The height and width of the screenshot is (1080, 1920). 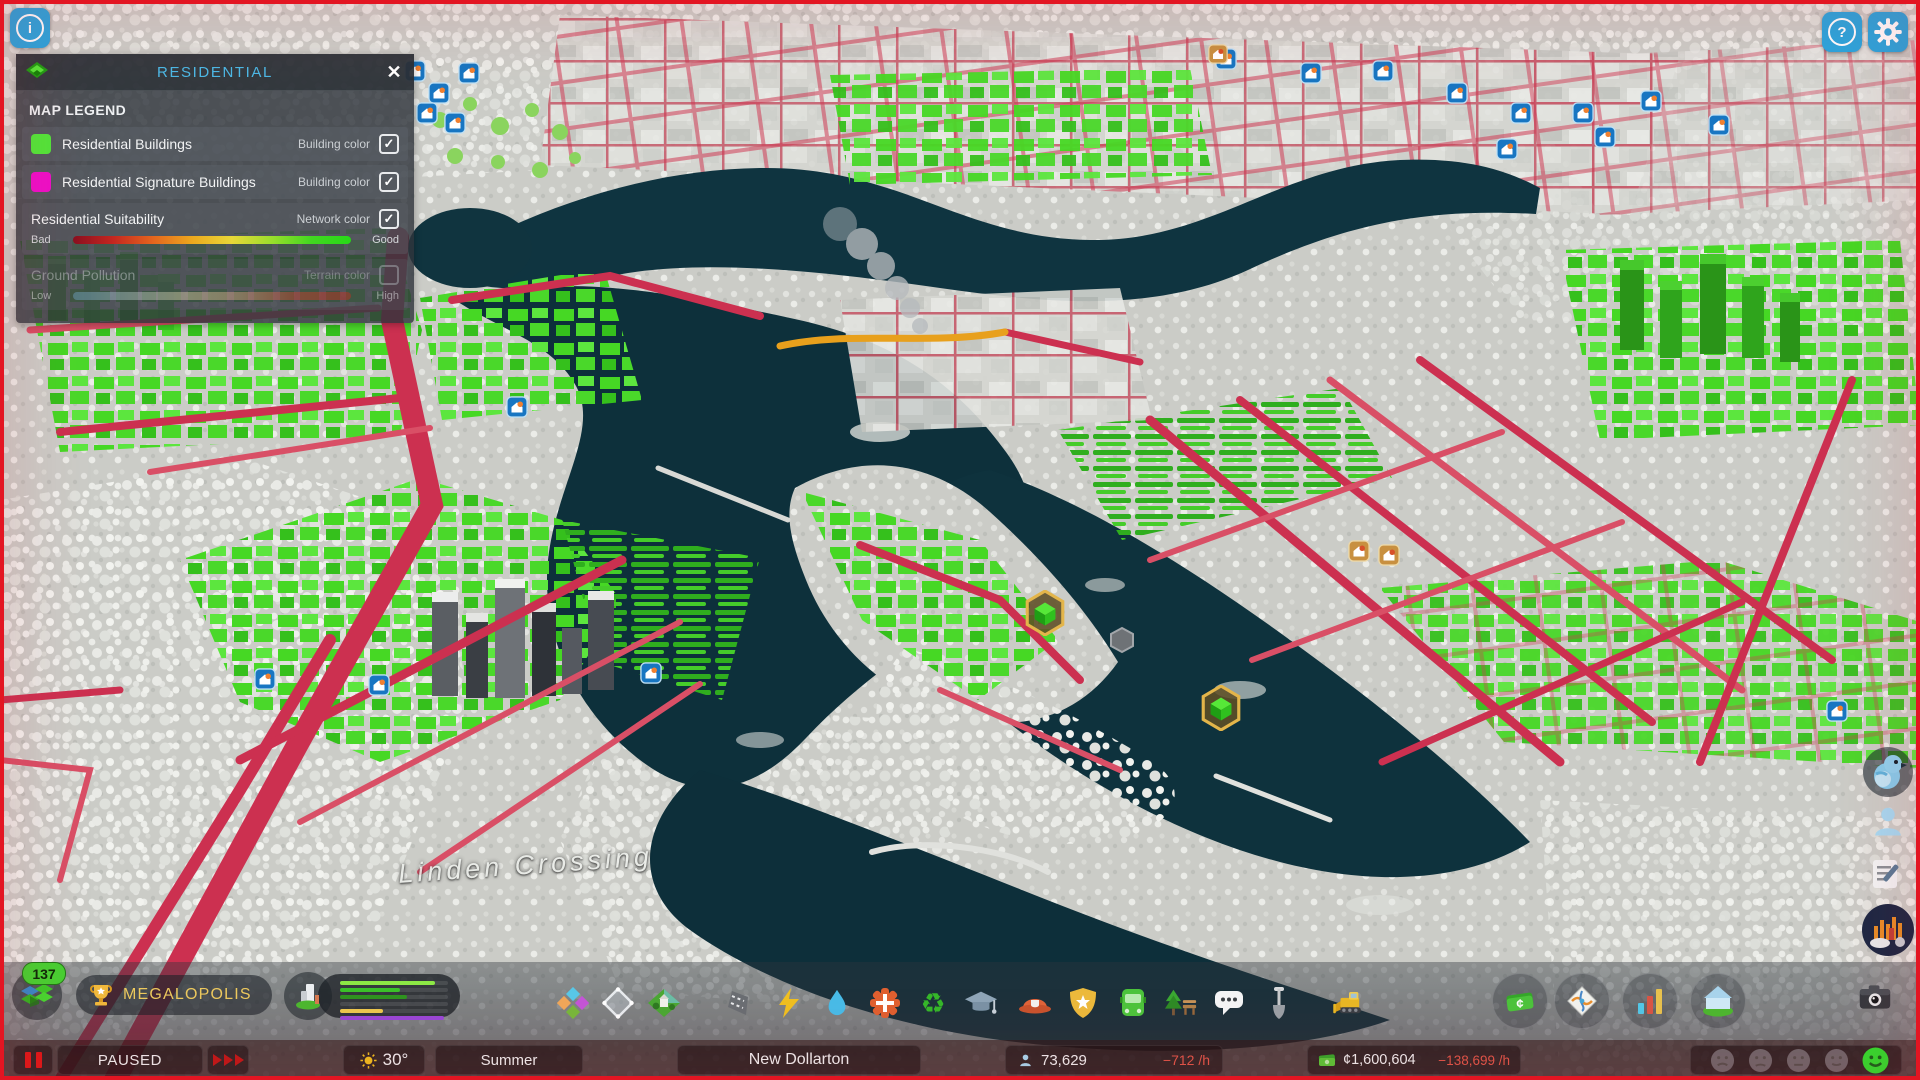 I want to click on recycle-icon: ♻, so click(x=932, y=1003).